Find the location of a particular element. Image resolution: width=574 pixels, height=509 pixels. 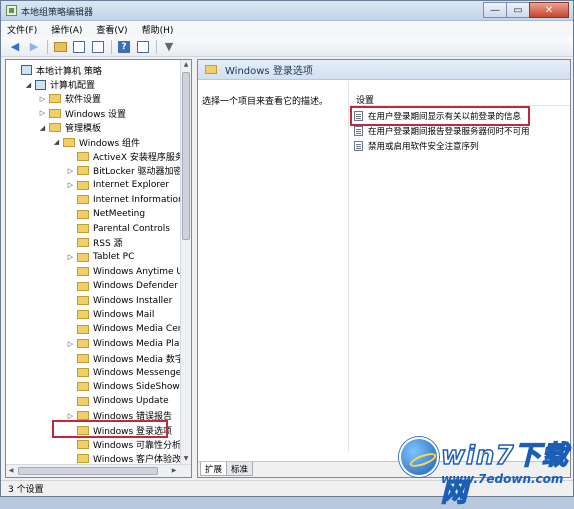

maximize-button: ▭ is located at coordinates (518, 10).